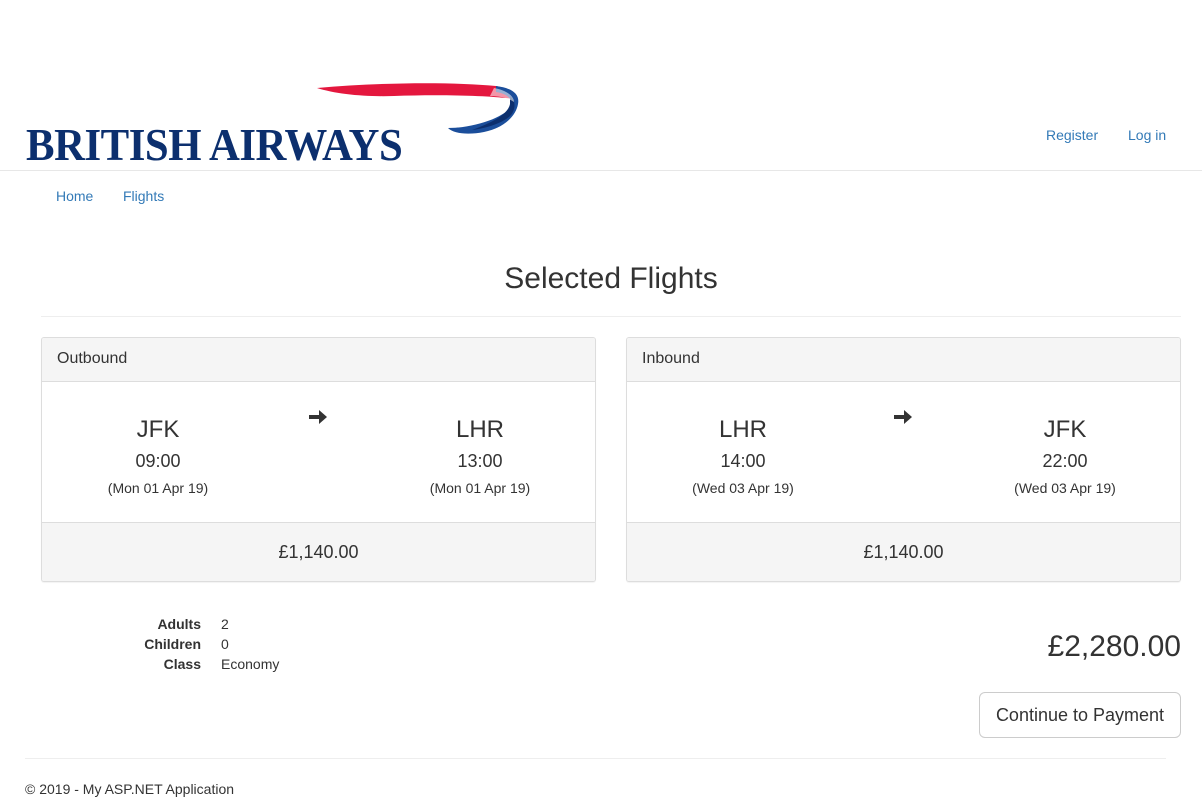  Describe the element at coordinates (143, 196) in the screenshot. I see `nav-flights: Flights` at that location.